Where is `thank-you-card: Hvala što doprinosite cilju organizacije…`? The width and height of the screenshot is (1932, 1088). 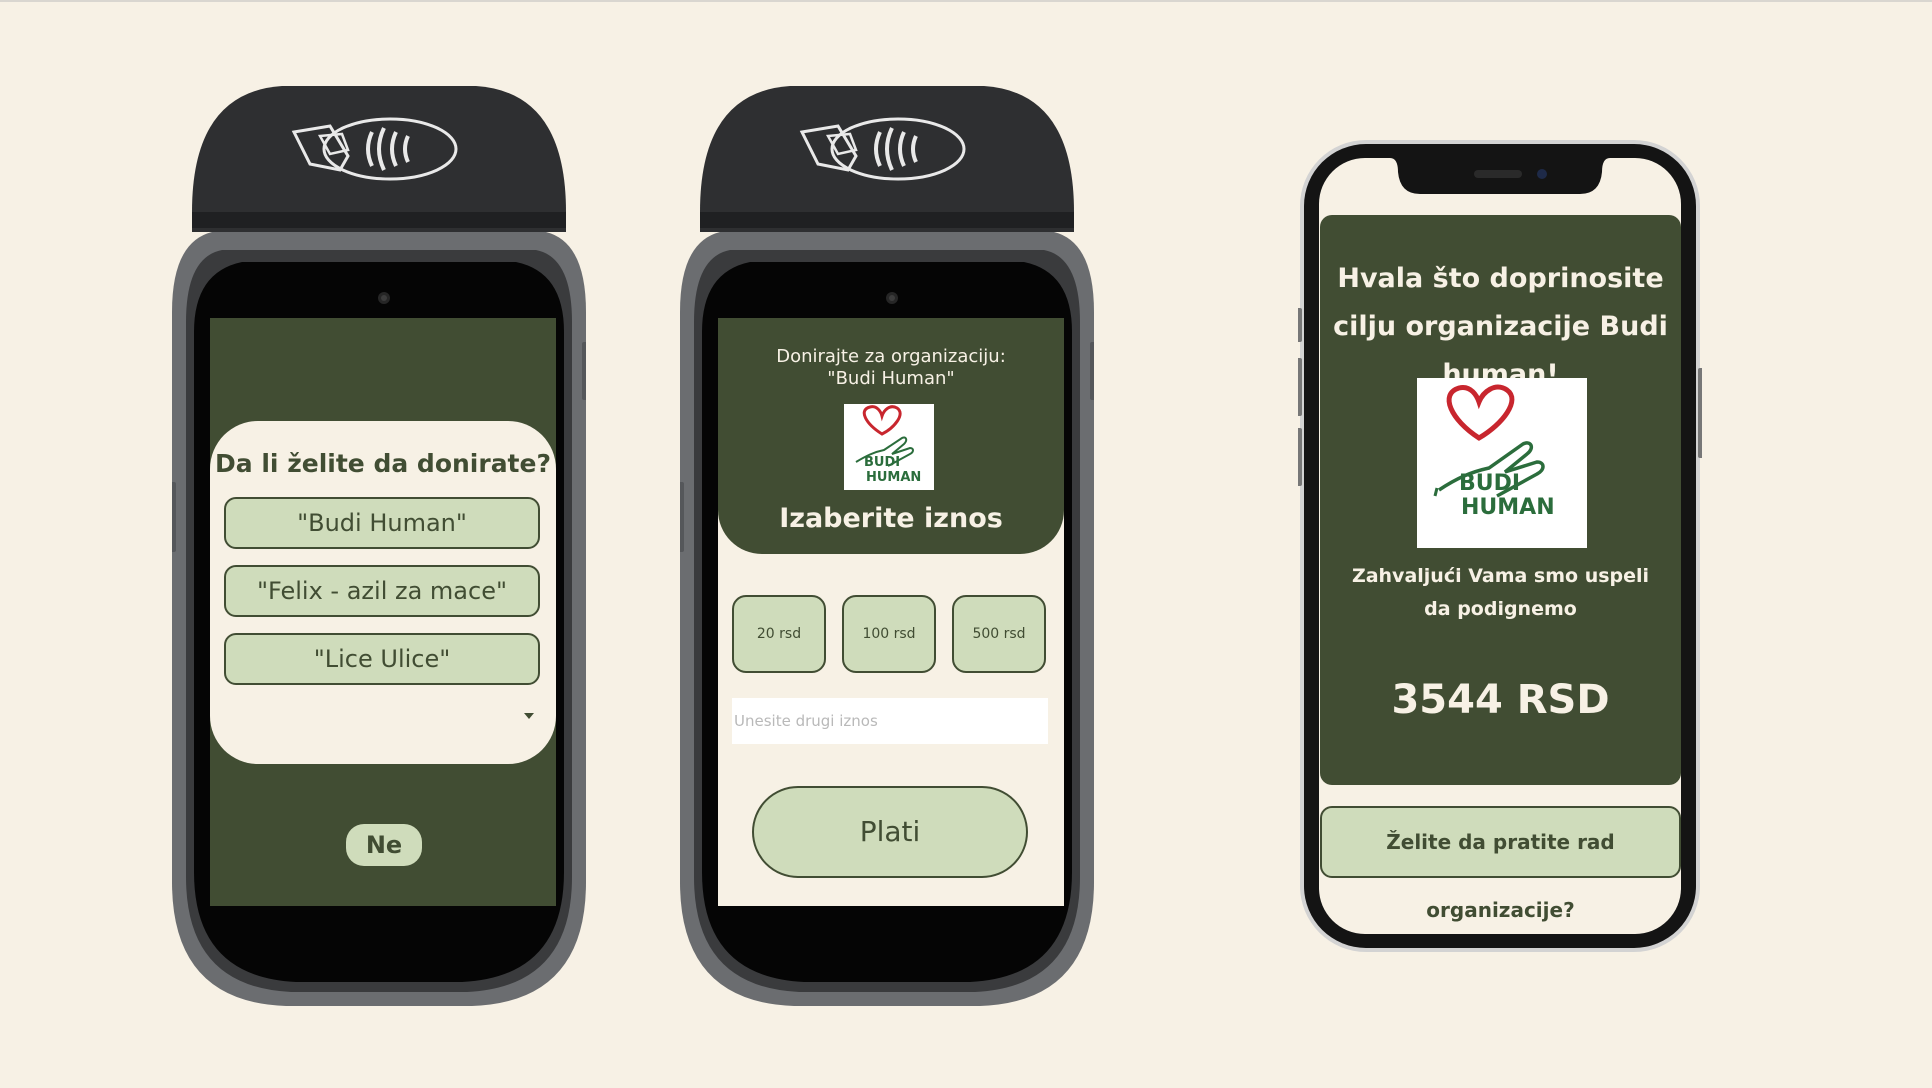 thank-you-card: Hvala što doprinosite cilju organizacije… is located at coordinates (1500, 500).